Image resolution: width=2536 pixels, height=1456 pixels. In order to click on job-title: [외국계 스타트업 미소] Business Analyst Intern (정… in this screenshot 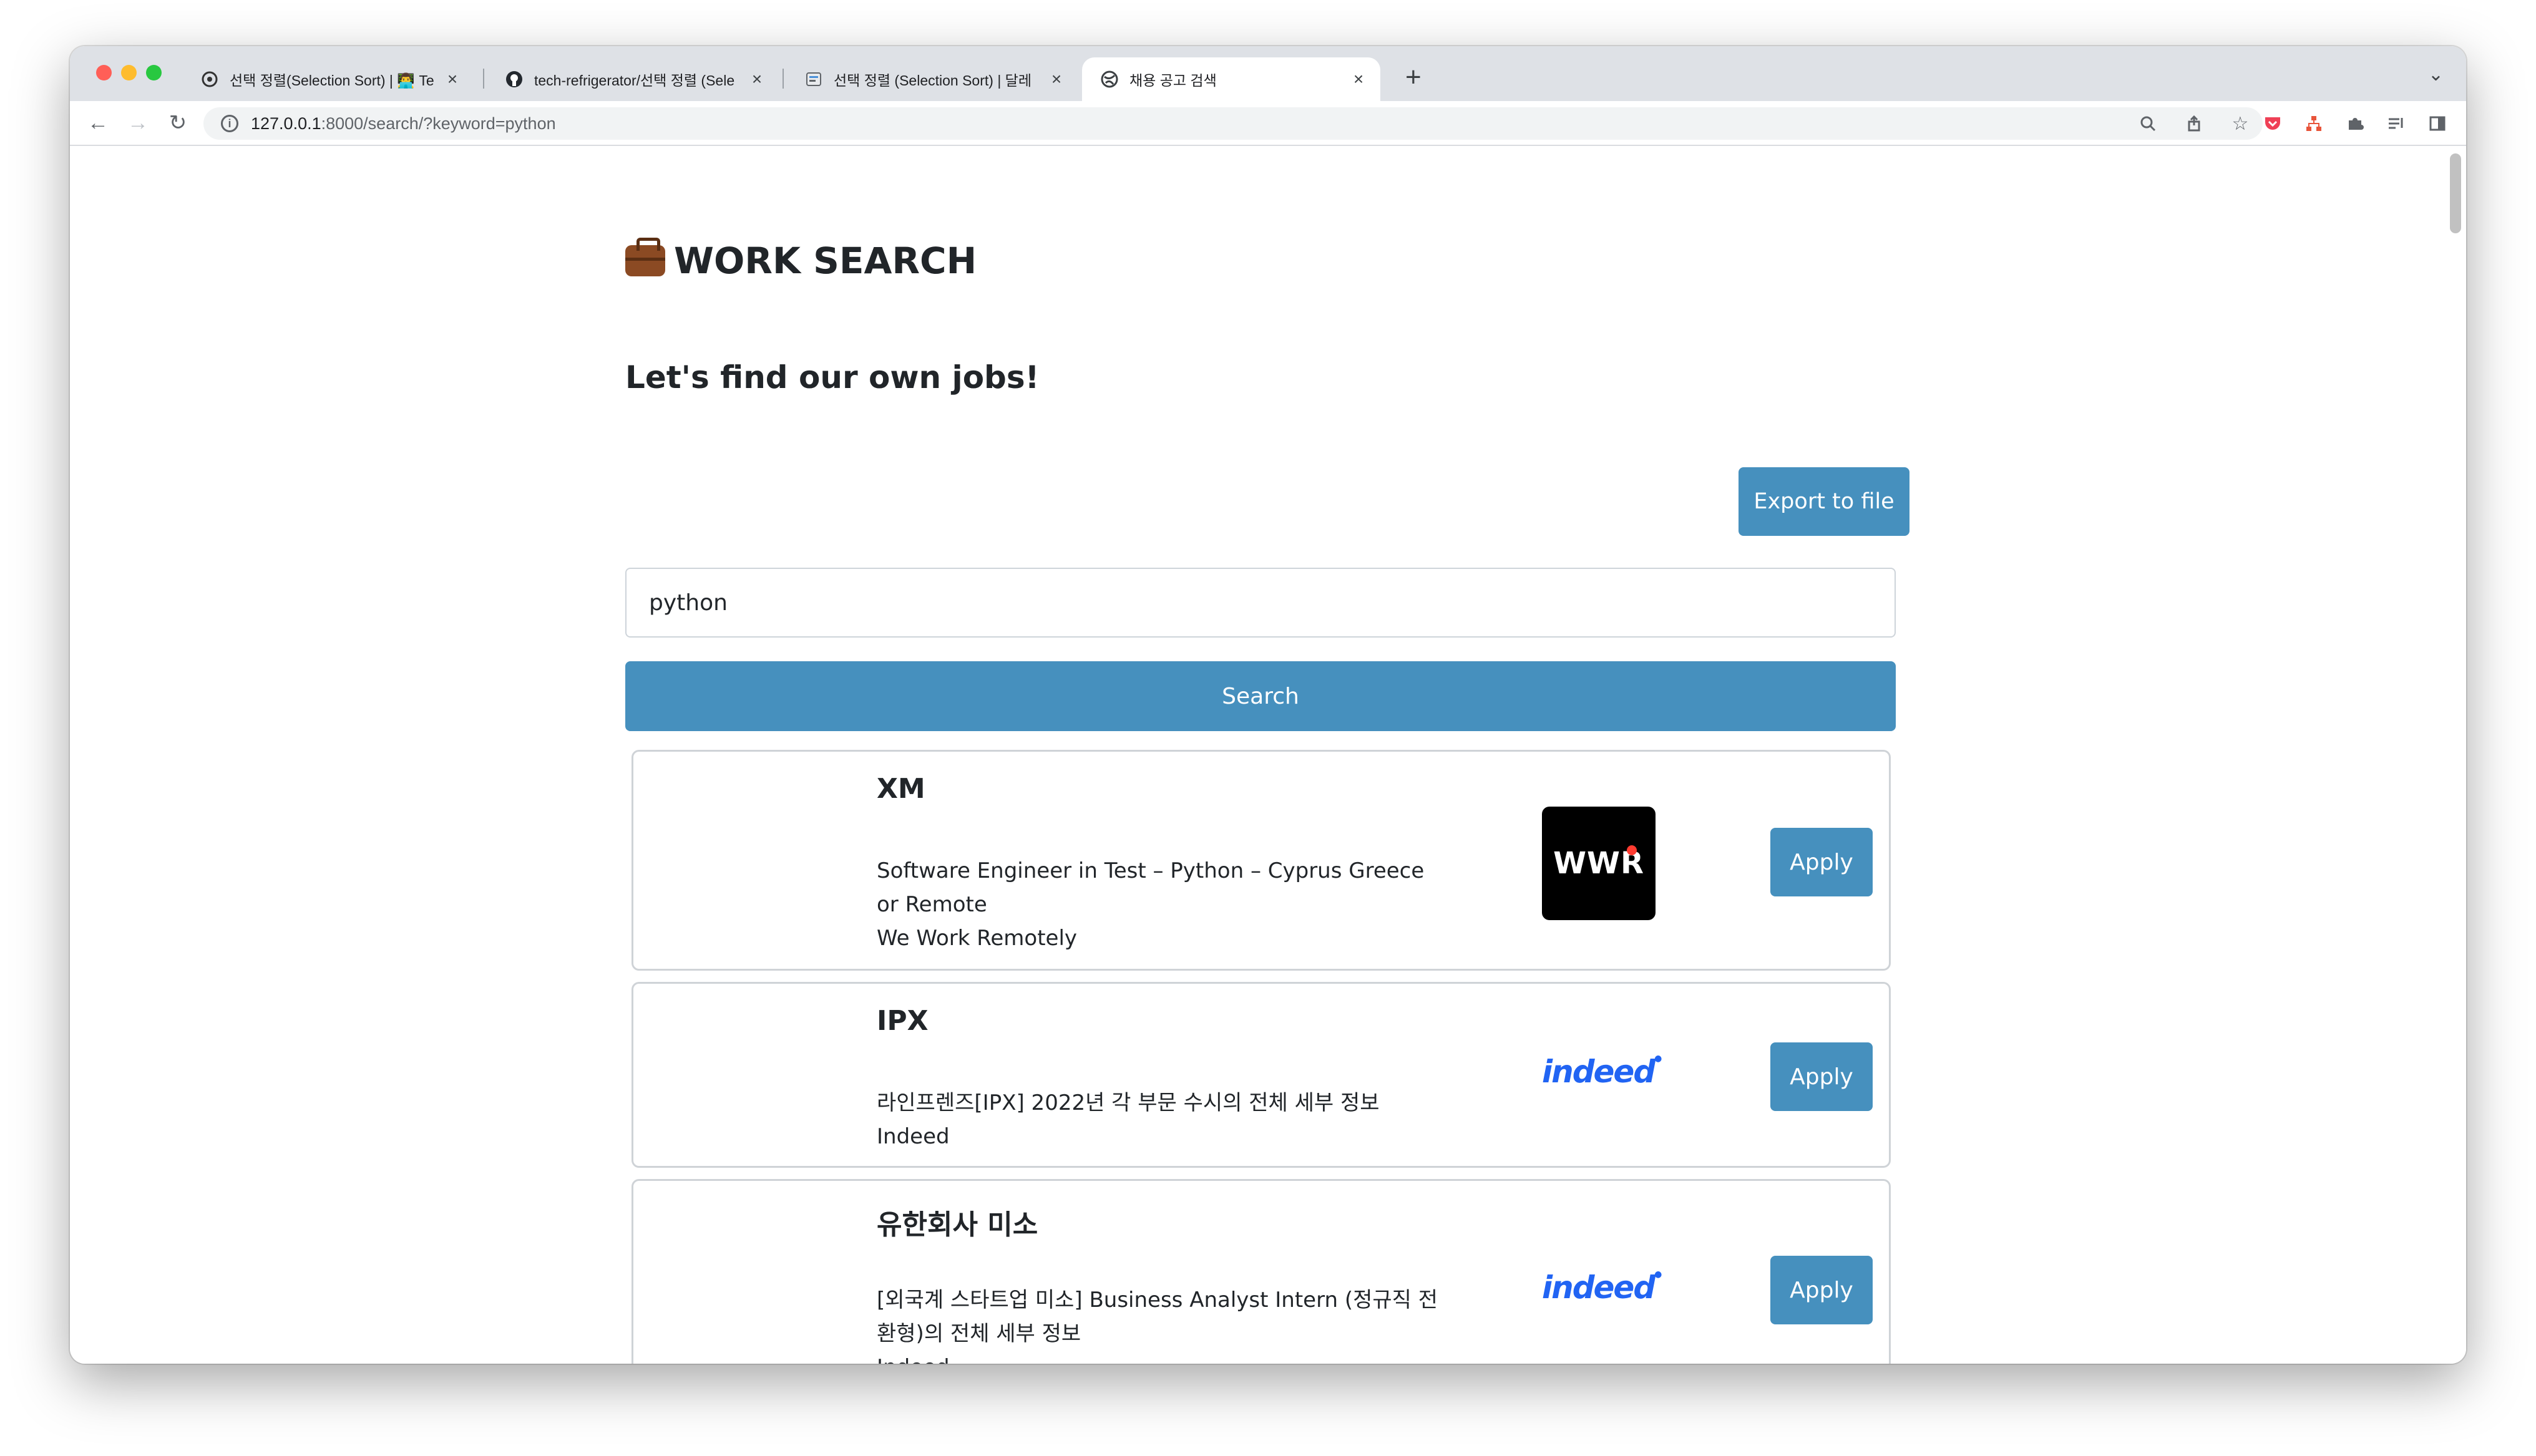, I will do `click(1157, 1317)`.